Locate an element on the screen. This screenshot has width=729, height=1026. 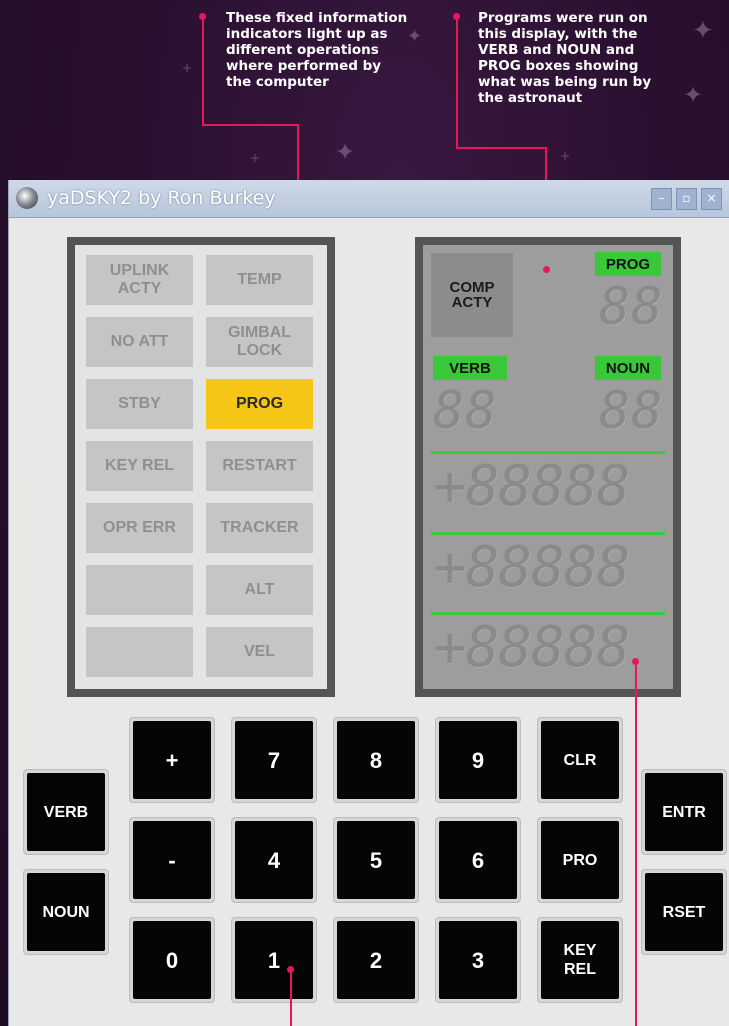
plus-key: + is located at coordinates (172, 760).